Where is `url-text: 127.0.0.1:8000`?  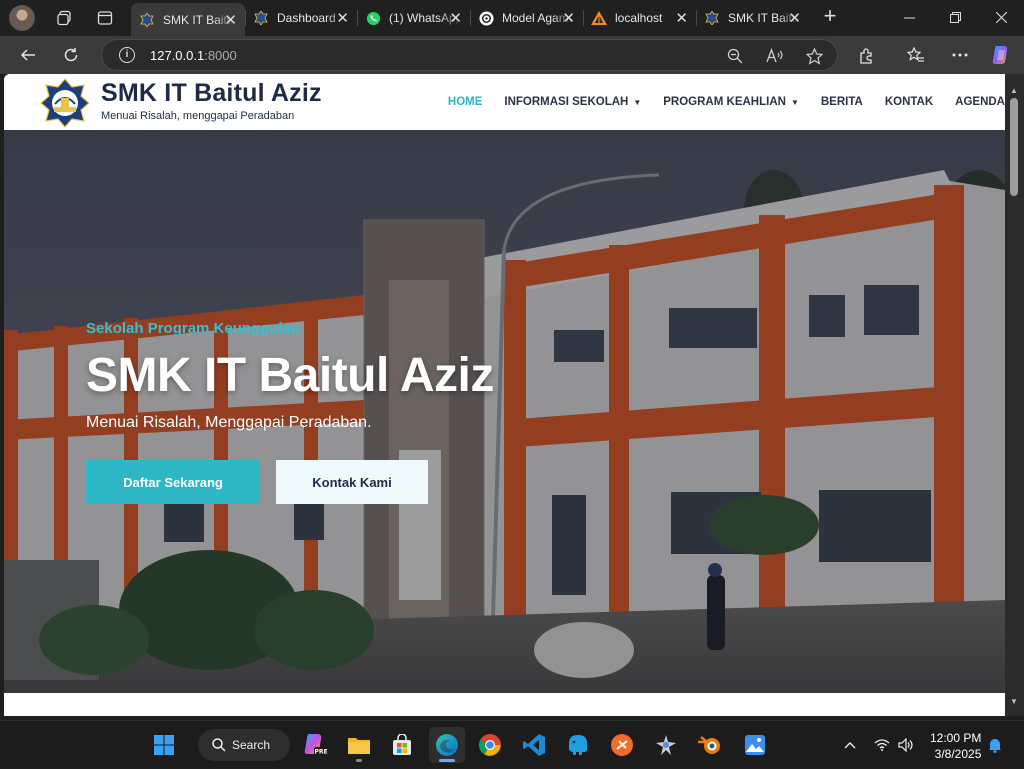 url-text: 127.0.0.1:8000 is located at coordinates (193, 55).